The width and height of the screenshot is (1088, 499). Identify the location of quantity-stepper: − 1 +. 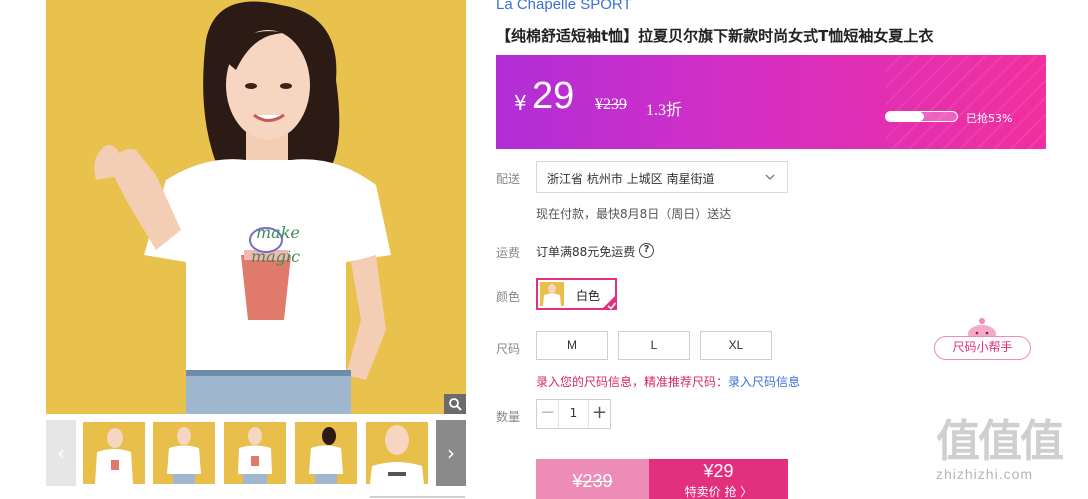
(573, 414).